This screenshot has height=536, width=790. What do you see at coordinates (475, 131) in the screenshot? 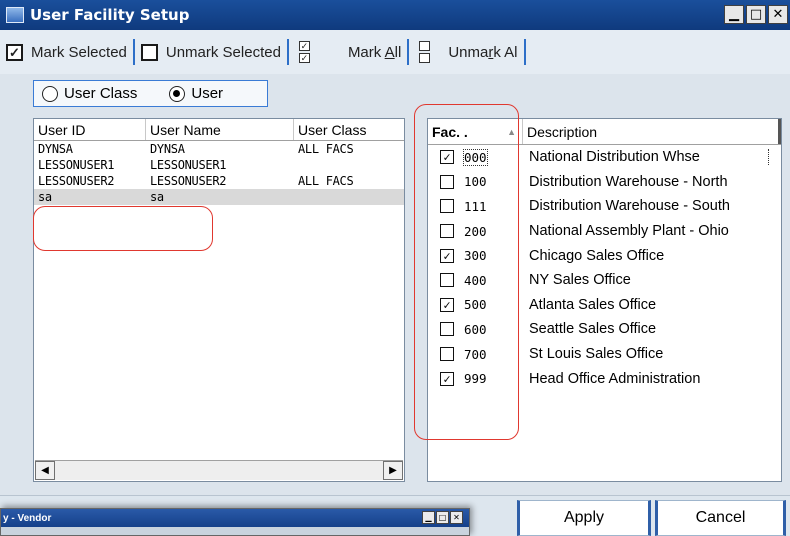
I see `column-facility: Fac. . ▲` at bounding box center [475, 131].